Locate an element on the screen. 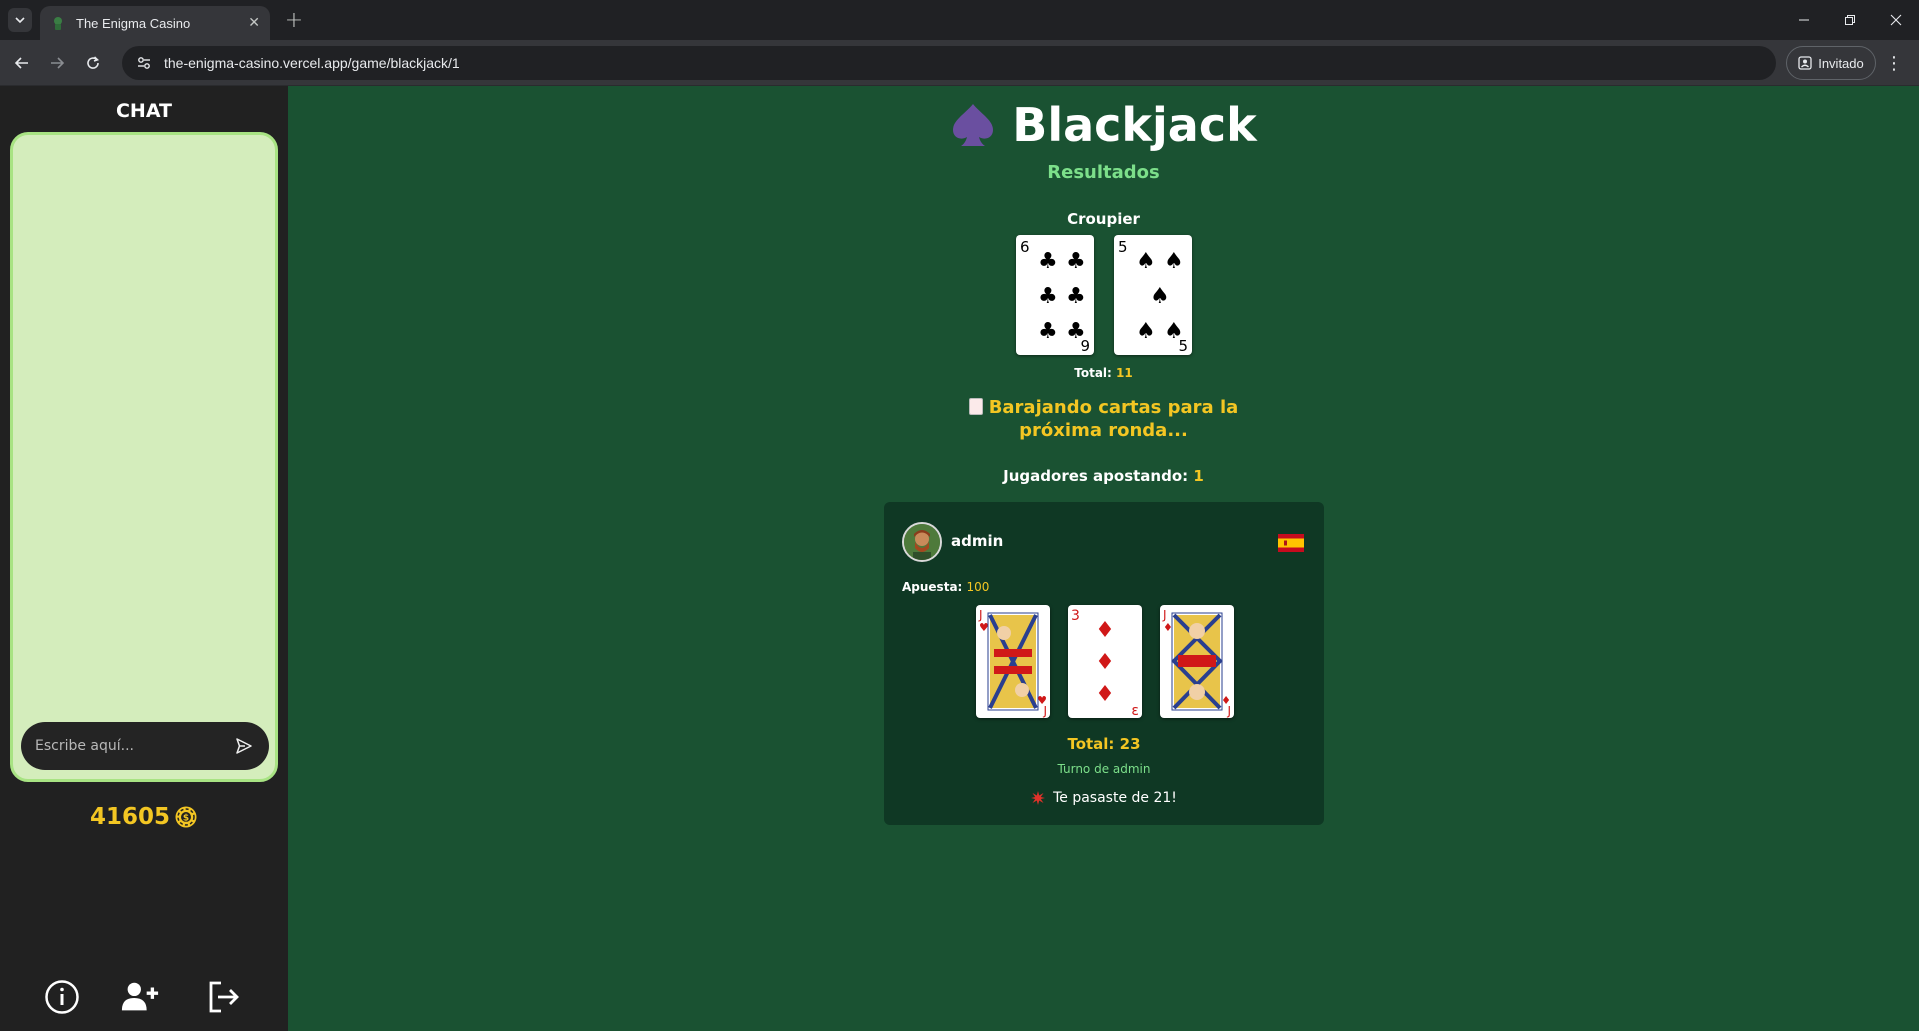  players-betting-label: Jugadores apostando: is located at coordinates (1096, 476).